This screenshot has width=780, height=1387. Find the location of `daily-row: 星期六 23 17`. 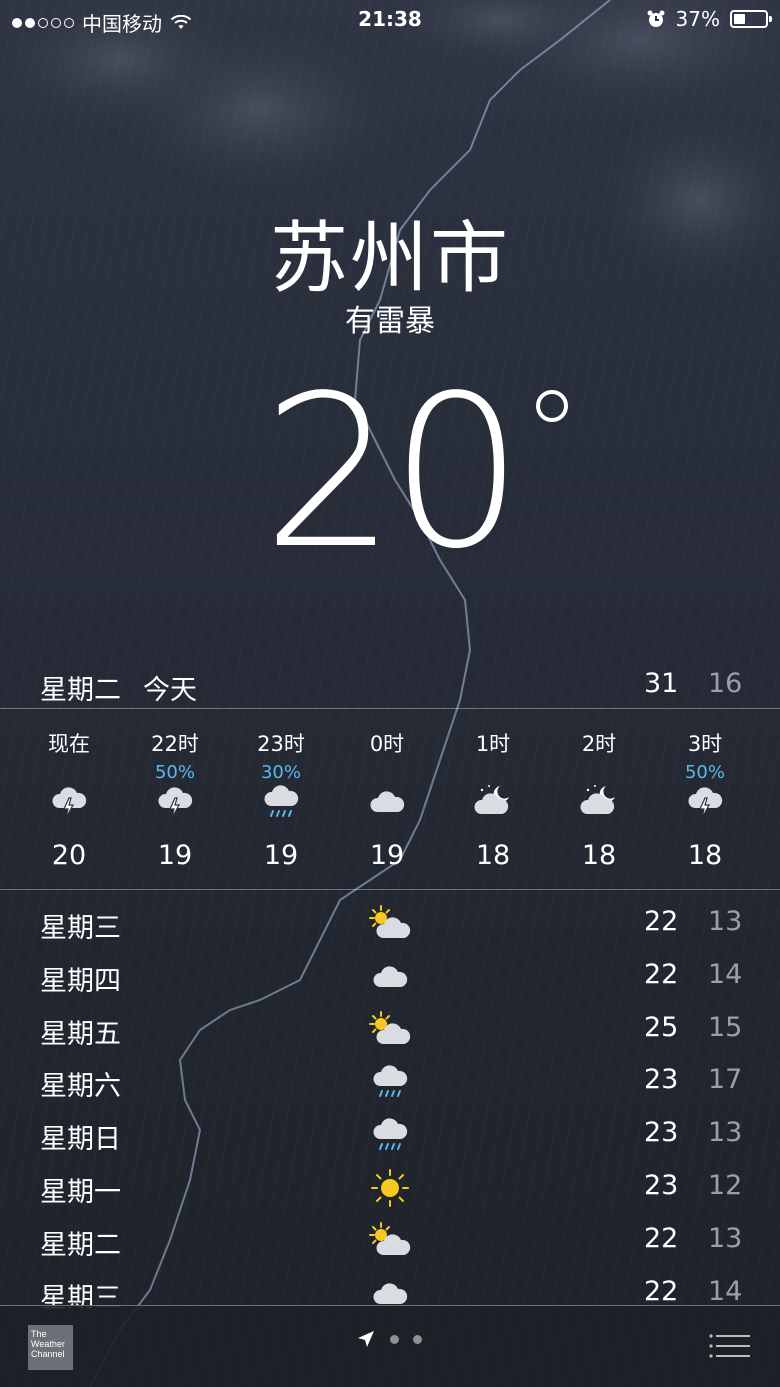

daily-row: 星期六 23 17 is located at coordinates (390, 1082).